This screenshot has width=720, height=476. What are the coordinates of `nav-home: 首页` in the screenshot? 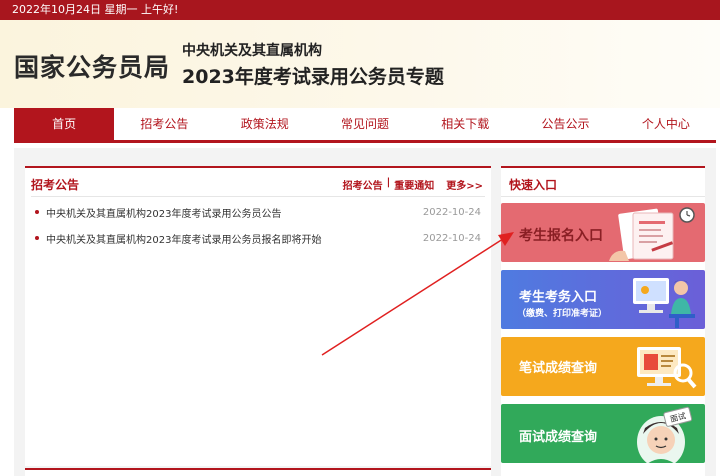 It's located at (64, 124).